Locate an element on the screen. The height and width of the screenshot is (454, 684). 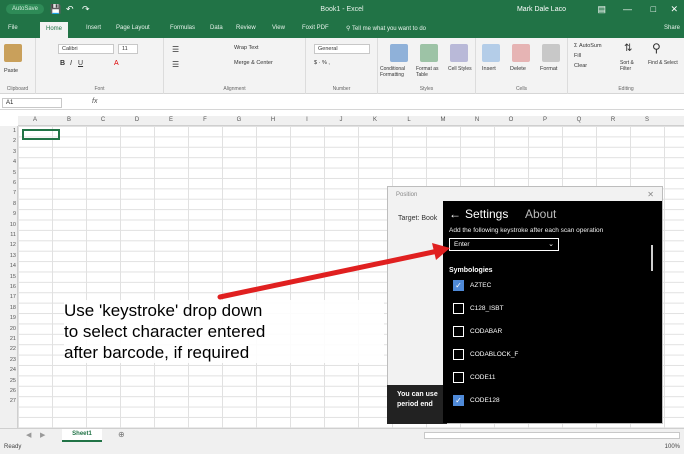
column-header: S is located at coordinates (647, 120).